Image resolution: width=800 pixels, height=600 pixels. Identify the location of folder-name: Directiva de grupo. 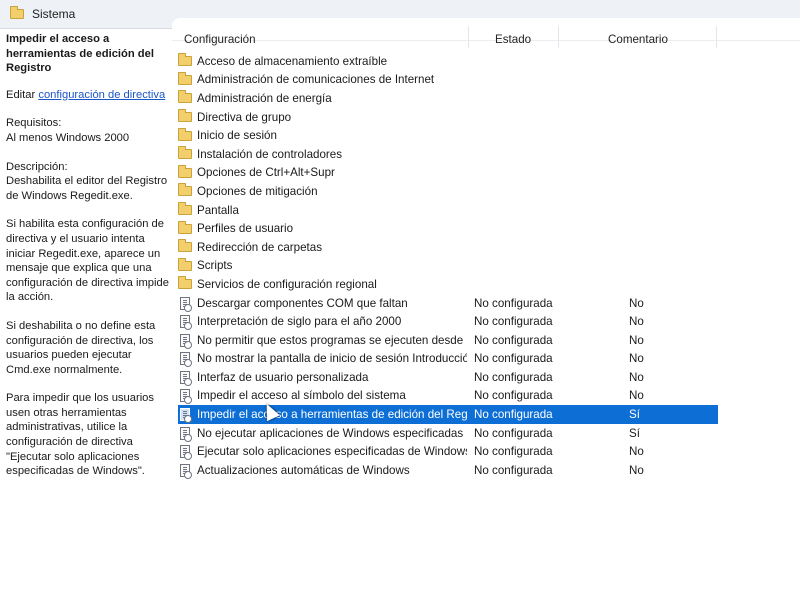
(244, 117).